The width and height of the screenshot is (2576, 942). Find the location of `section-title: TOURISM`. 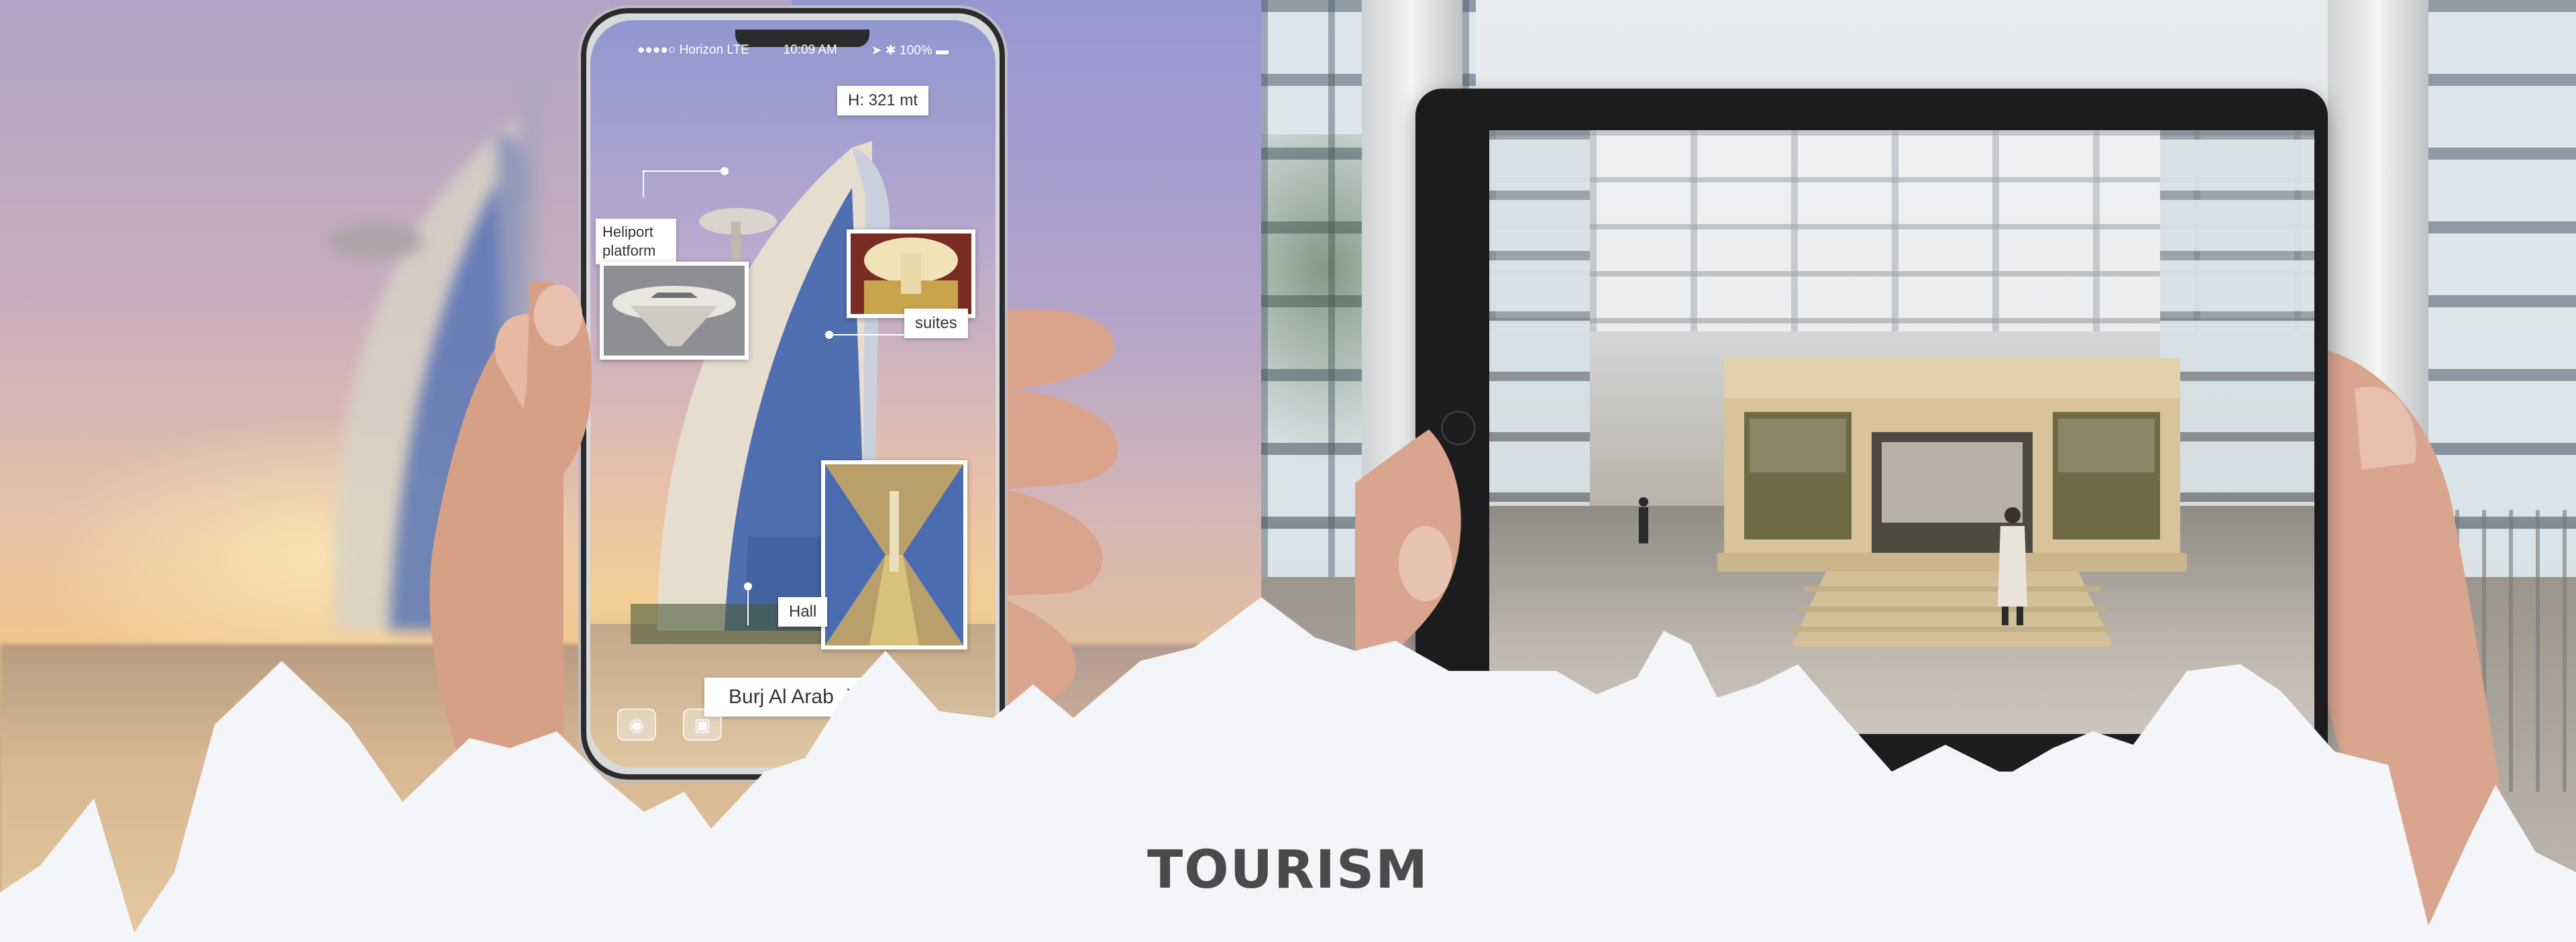

section-title: TOURISM is located at coordinates (1288, 870).